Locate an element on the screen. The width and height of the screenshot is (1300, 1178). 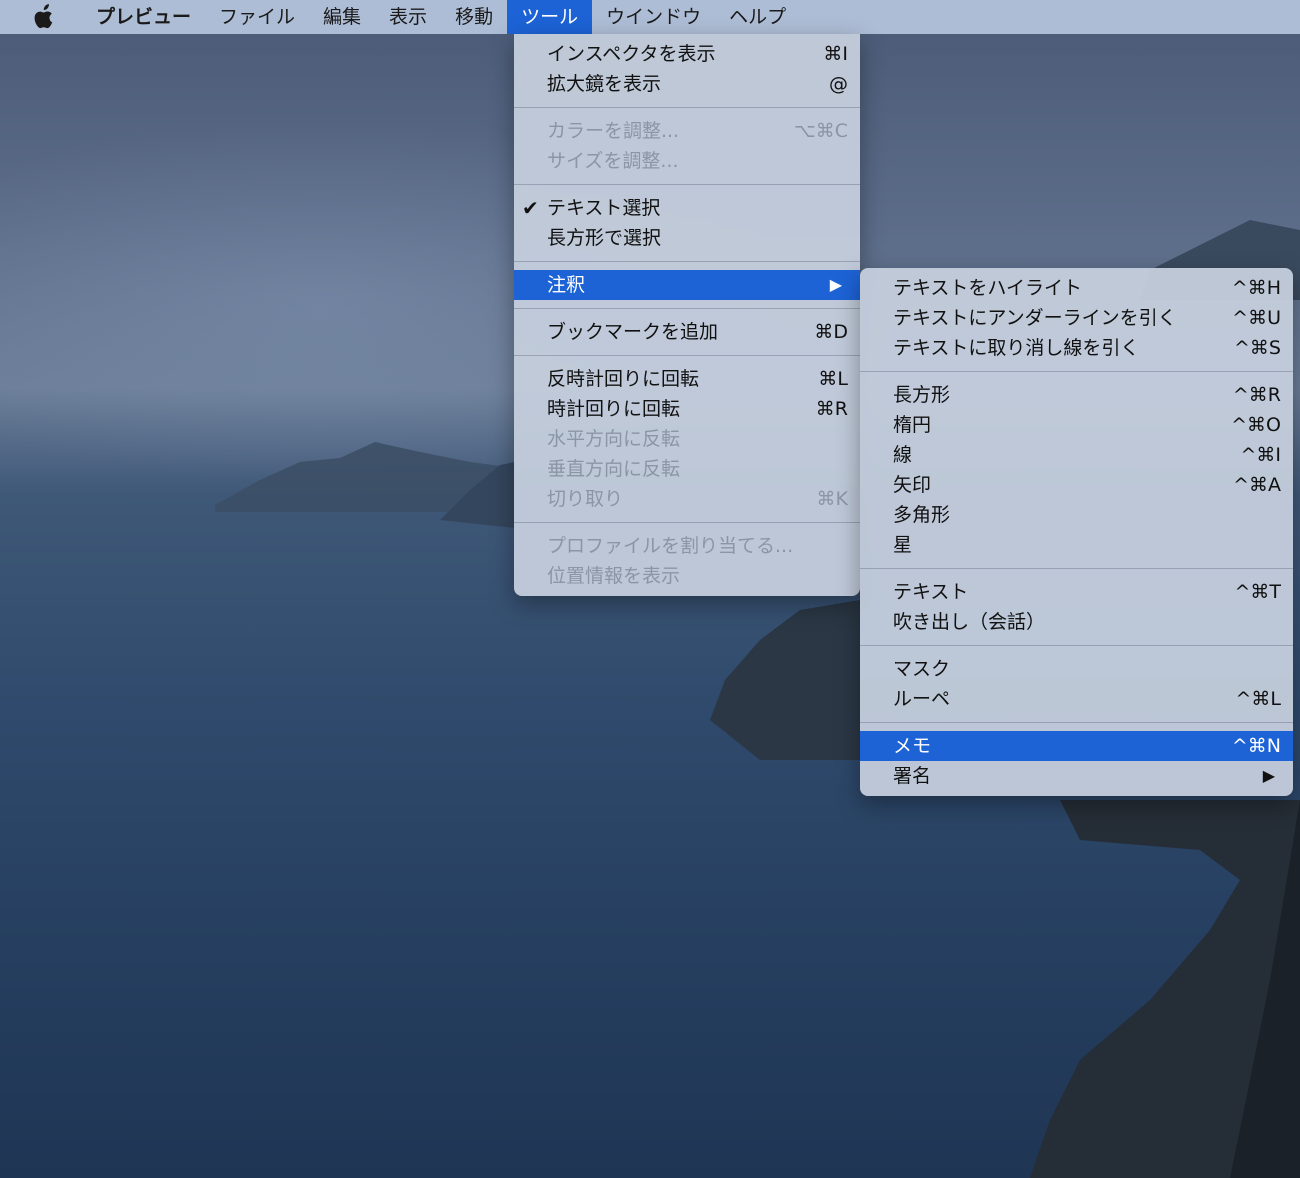
menu-item-label: 切り取り is located at coordinates (585, 499).